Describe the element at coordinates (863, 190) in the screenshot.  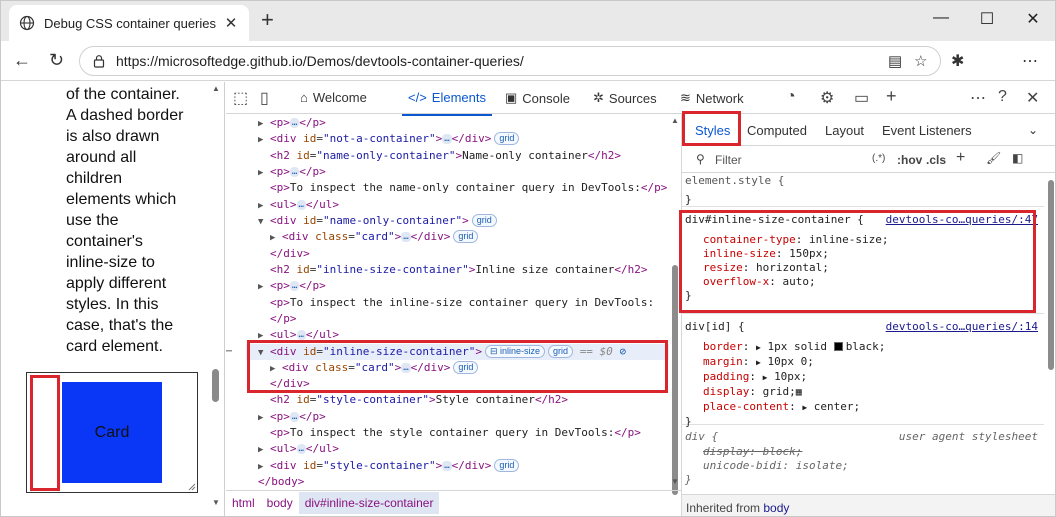
I see `element-style-rule: element.style { }` at that location.